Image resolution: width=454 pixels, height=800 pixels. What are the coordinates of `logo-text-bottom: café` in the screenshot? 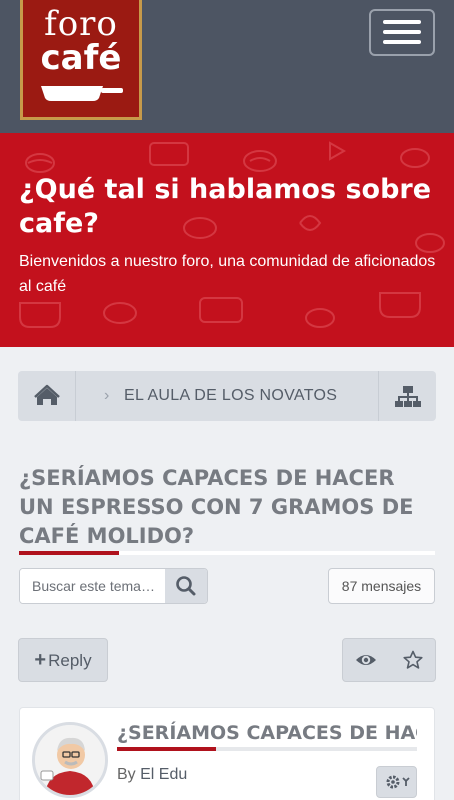 It's located at (81, 58).